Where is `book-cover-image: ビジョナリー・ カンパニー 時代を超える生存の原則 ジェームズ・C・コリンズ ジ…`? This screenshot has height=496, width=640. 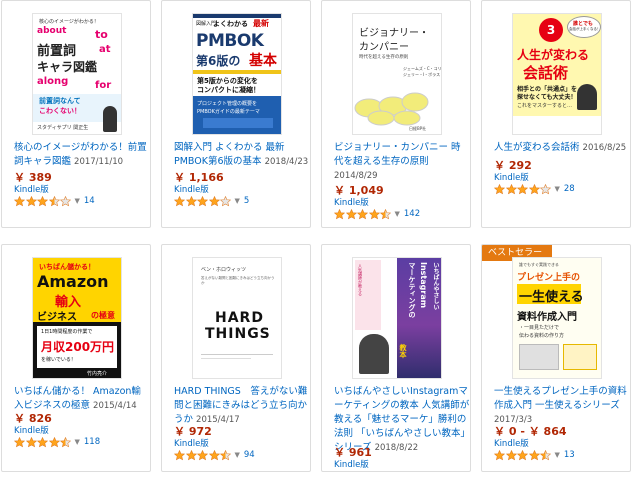
book-cover-image: ビジョナリー・ カンパニー 時代を超える生存の原則 ジェームズ・C・コリンズ ジ… is located at coordinates (397, 74).